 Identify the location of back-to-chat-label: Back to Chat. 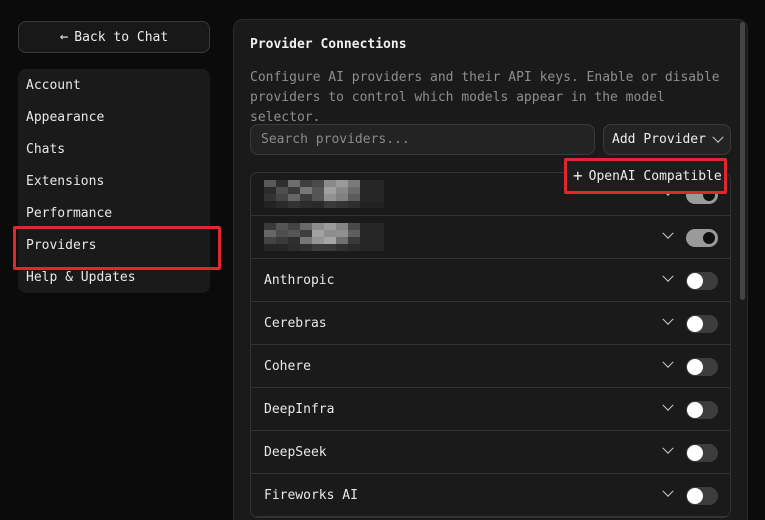
(121, 37).